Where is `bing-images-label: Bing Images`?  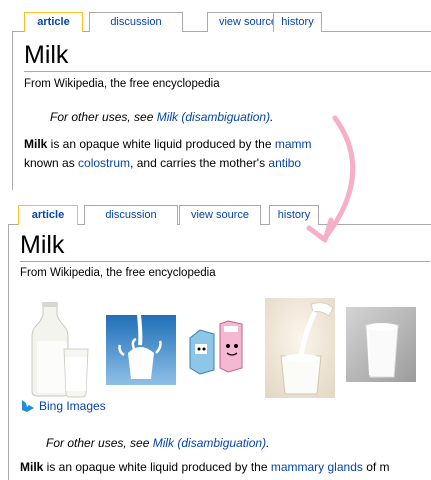
bing-images-label: Bing Images is located at coordinates (72, 406).